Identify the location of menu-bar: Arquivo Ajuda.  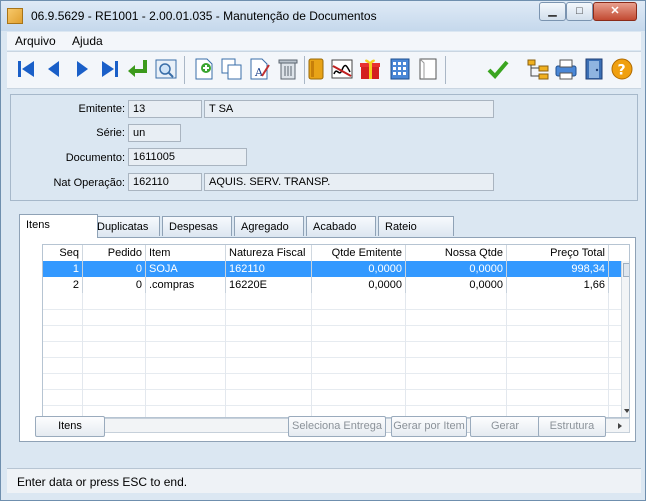
(324, 41).